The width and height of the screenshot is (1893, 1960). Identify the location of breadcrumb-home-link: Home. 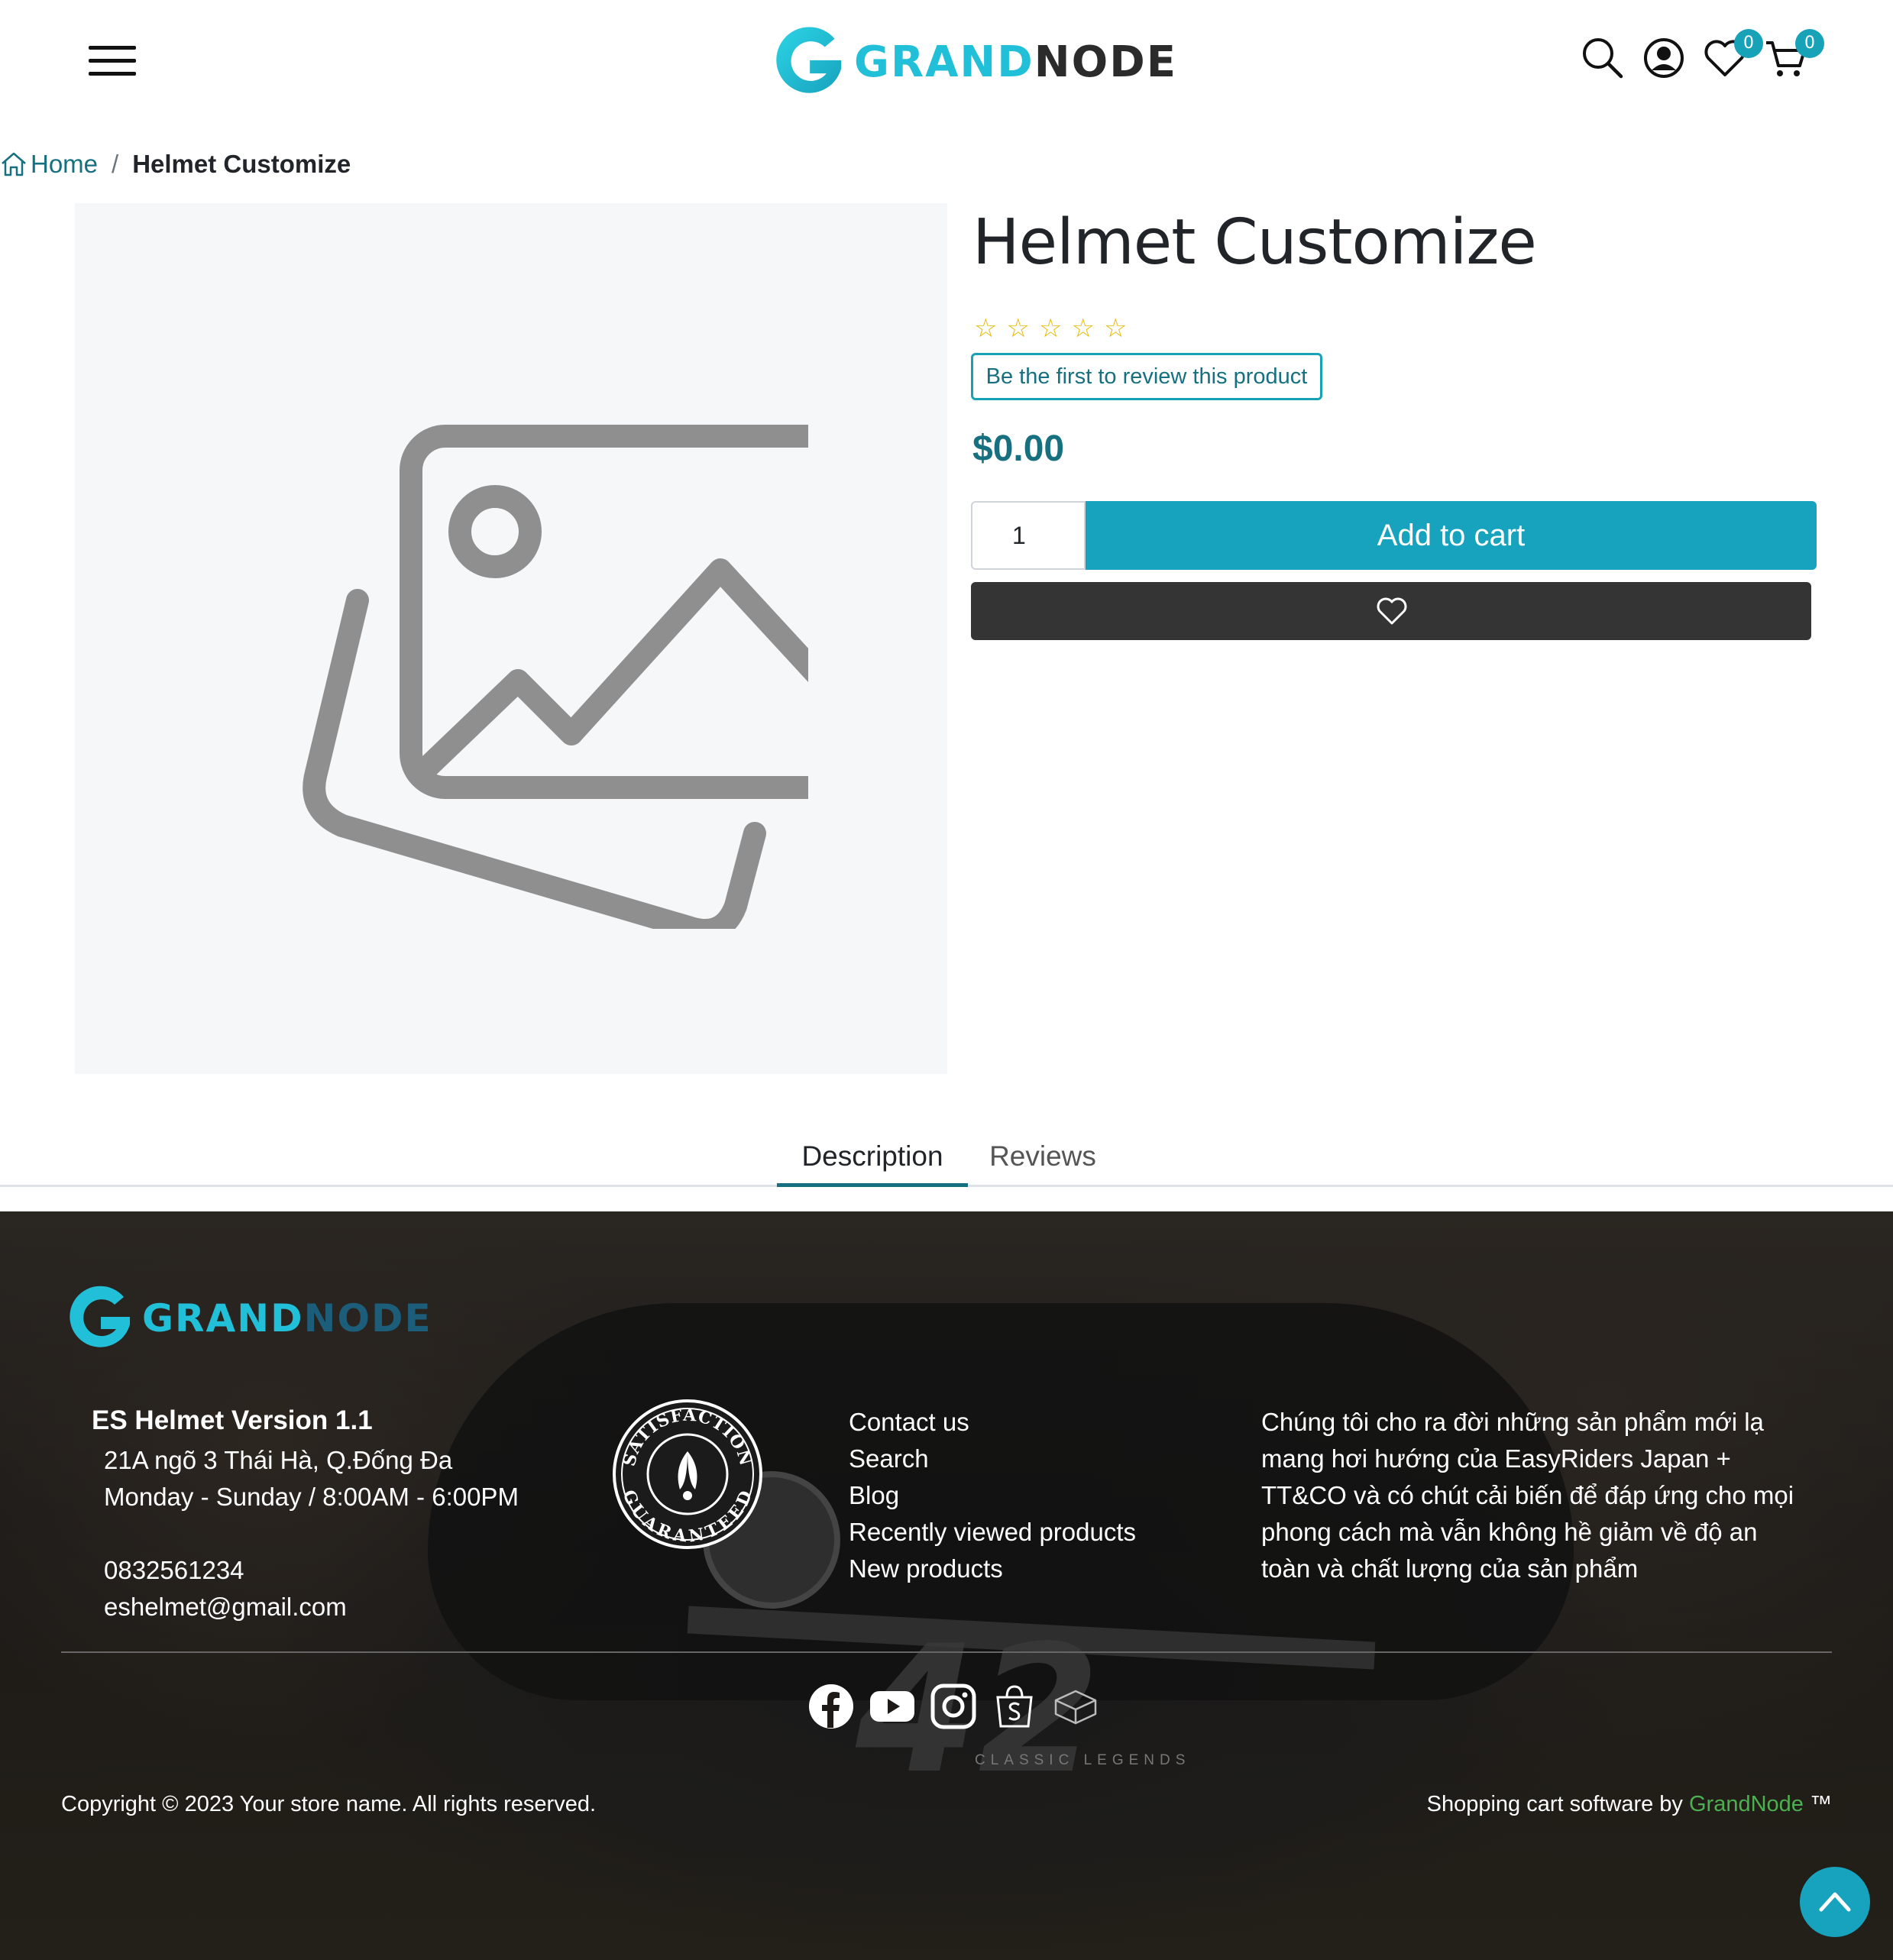
(49, 164).